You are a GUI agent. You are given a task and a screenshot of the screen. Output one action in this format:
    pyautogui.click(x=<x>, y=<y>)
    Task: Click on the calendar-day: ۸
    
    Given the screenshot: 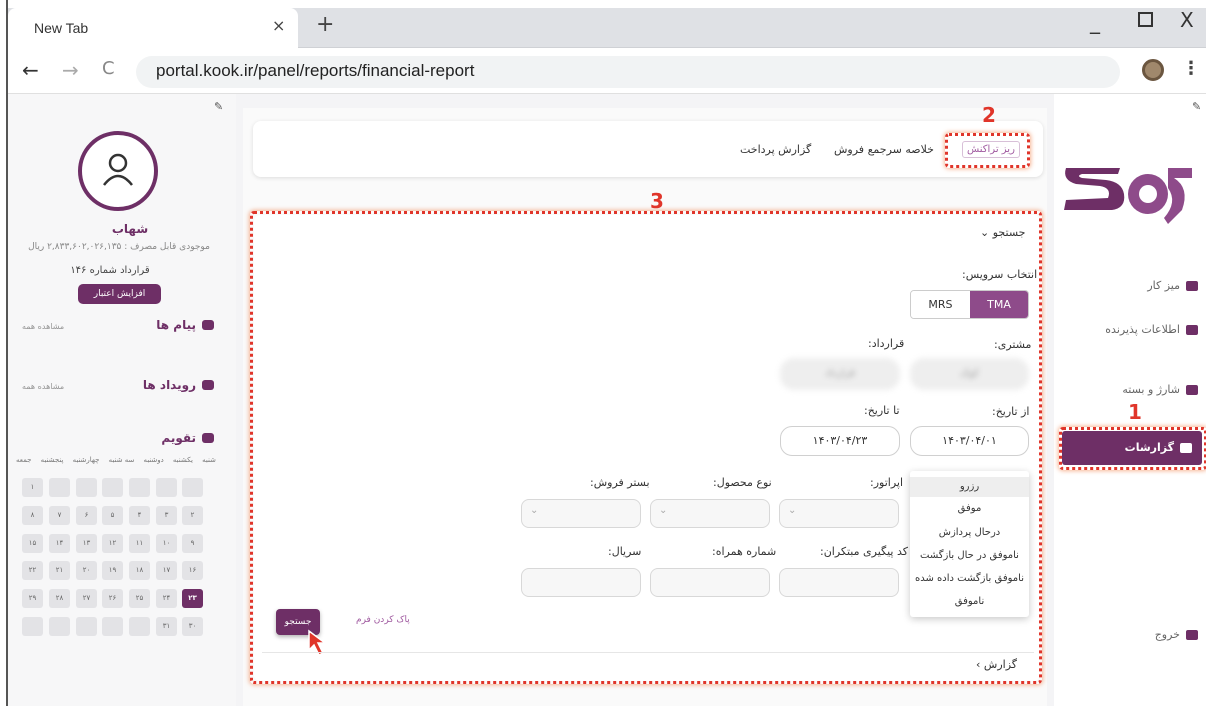 What is the action you would take?
    pyautogui.click(x=32, y=515)
    